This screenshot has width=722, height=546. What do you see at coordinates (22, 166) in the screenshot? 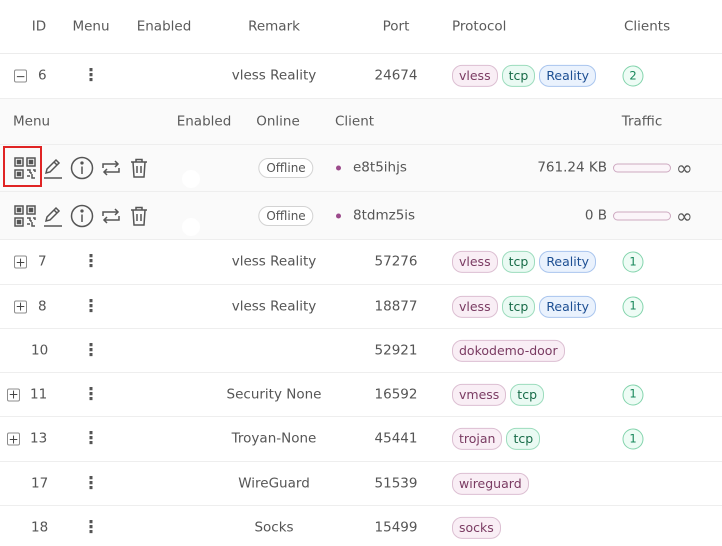
I see `highlight-box` at bounding box center [22, 166].